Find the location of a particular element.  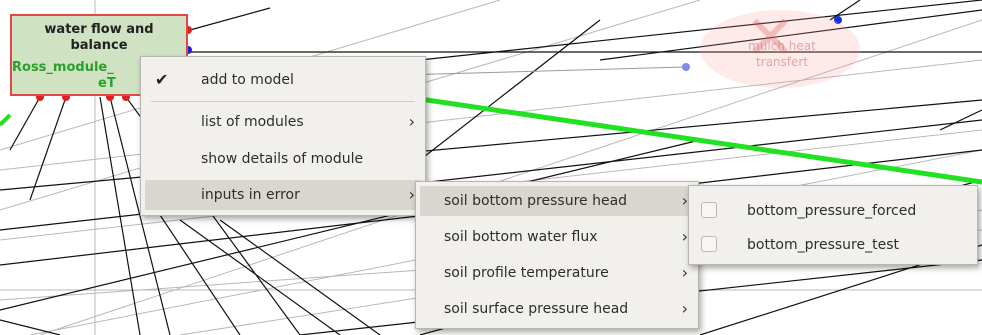

port-blue is located at coordinates (686, 67).